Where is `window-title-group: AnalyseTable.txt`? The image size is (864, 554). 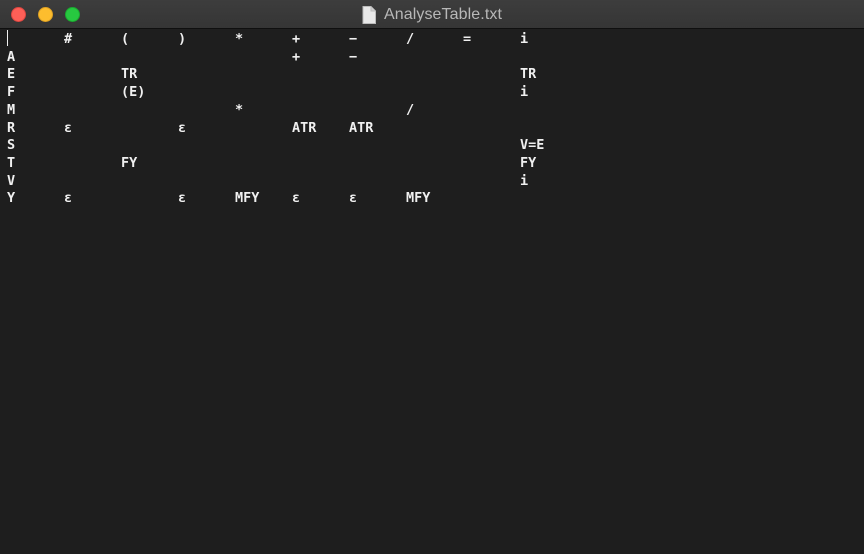
window-title-group: AnalyseTable.txt is located at coordinates (432, 14).